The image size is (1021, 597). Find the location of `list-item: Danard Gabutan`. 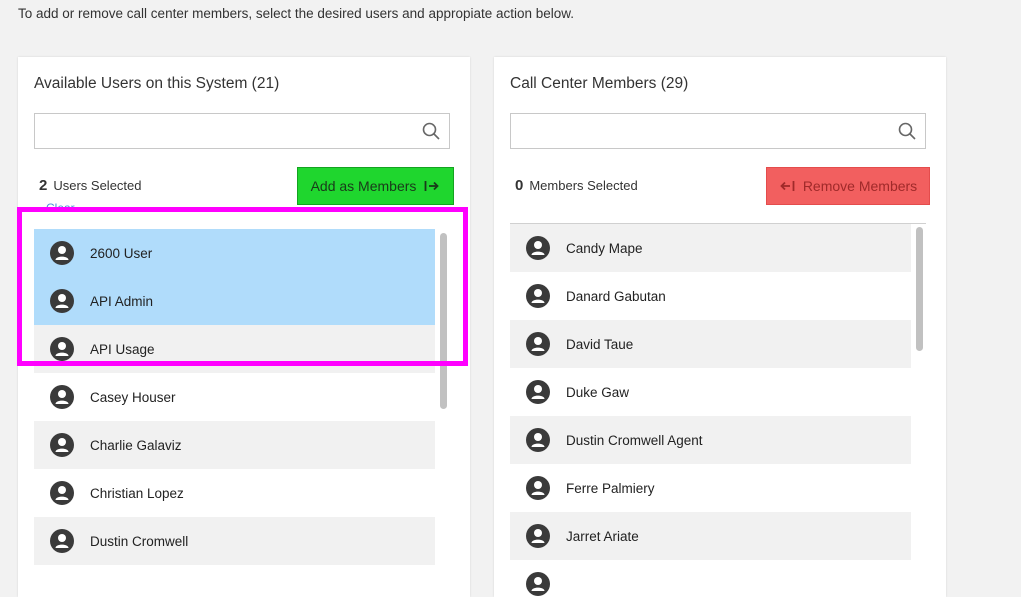

list-item: Danard Gabutan is located at coordinates (710, 296).